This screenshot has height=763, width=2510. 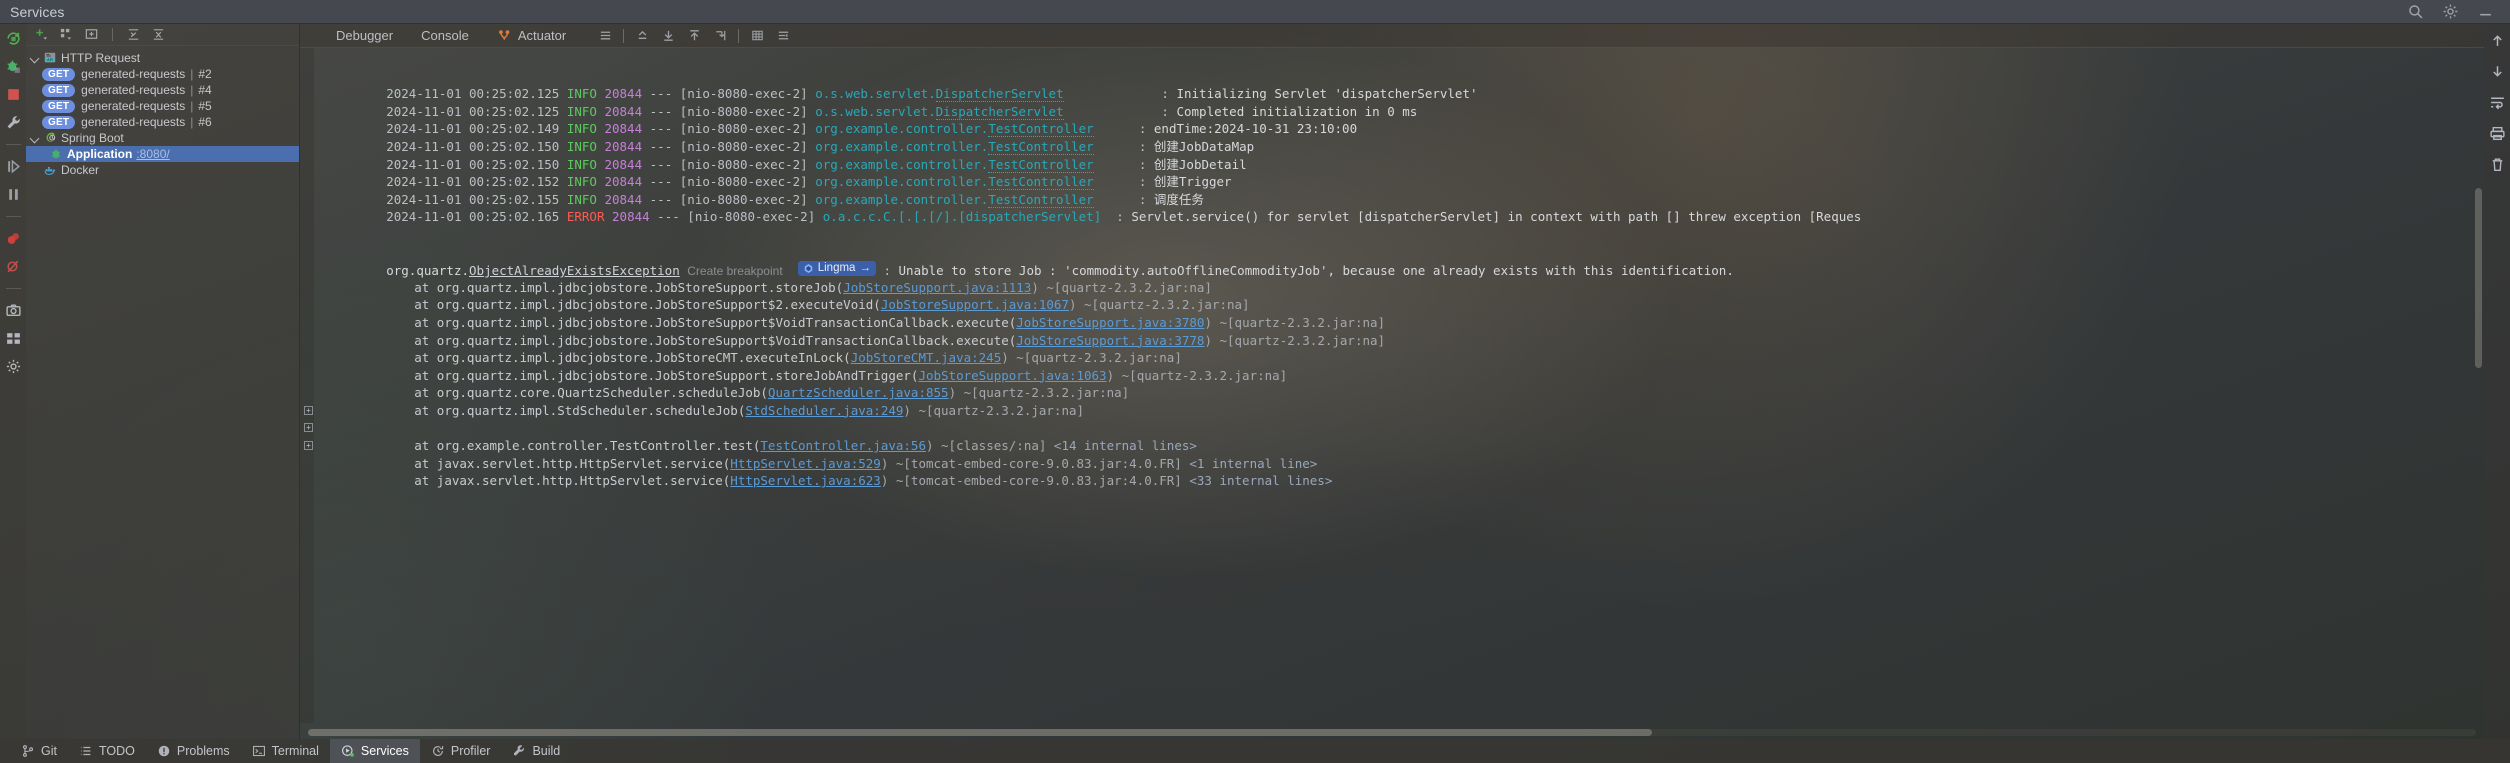 What do you see at coordinates (50, 58) in the screenshot?
I see `api-icon: API` at bounding box center [50, 58].